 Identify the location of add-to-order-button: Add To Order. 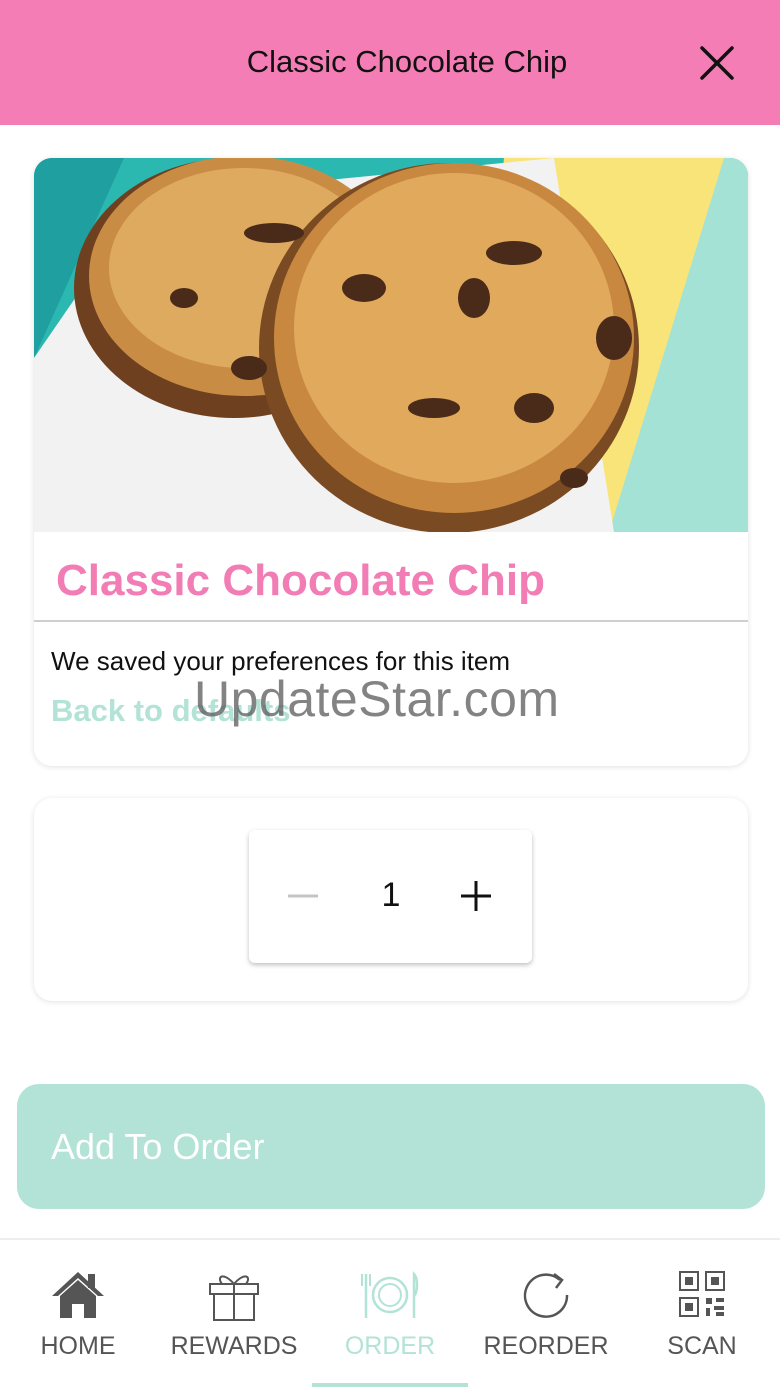
(391, 1146).